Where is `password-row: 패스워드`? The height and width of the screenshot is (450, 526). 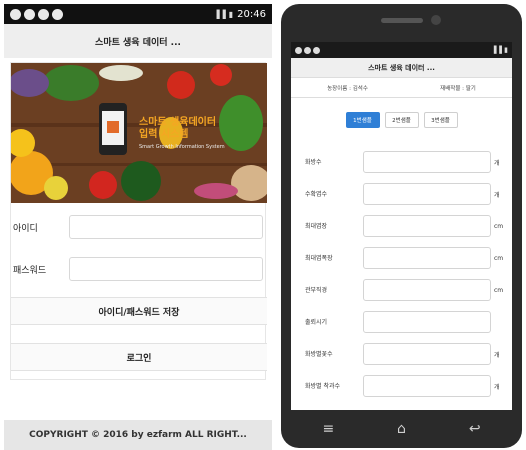
password-row: 패스워드 is located at coordinates (139, 269).